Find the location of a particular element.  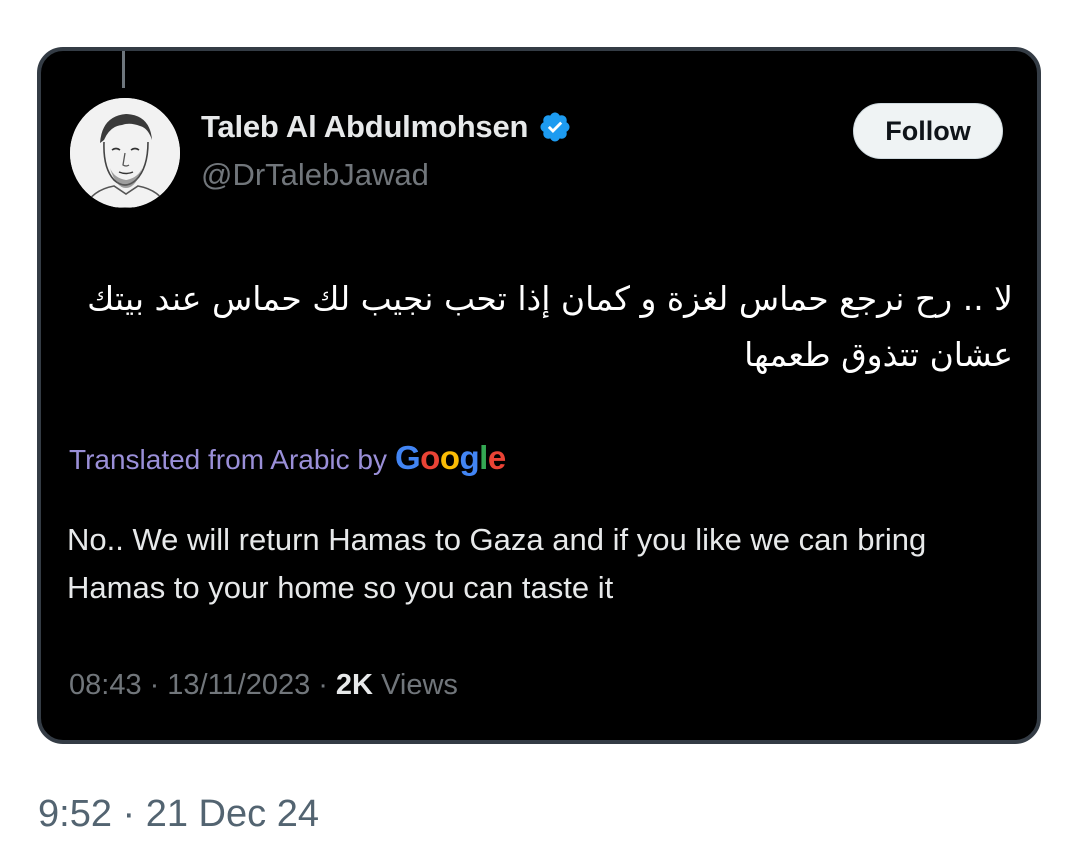

views-label: Views is located at coordinates (419, 685).